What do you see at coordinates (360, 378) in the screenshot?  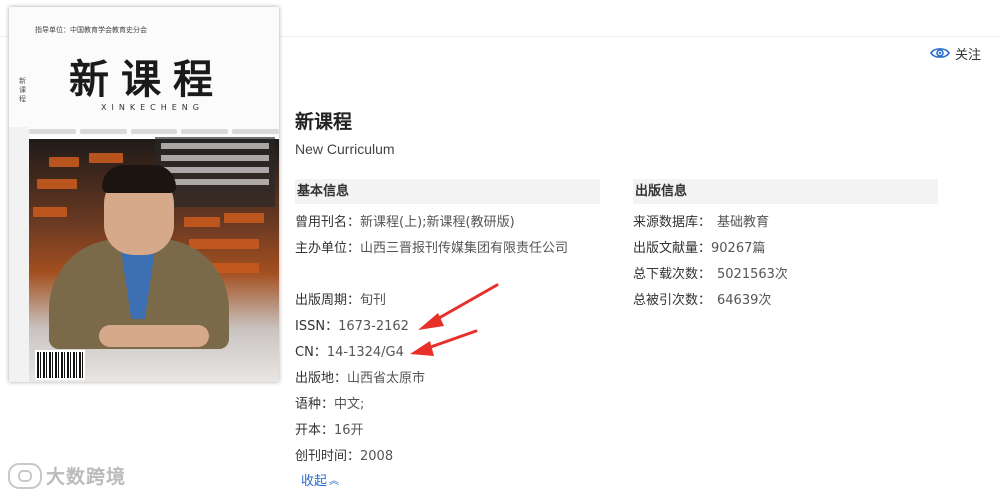 I see `info-row-place: 出版地：山西省太原市` at bounding box center [360, 378].